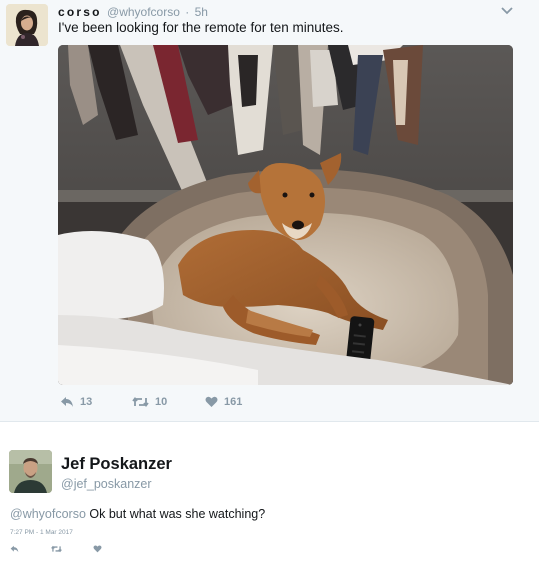 The height and width of the screenshot is (569, 539). What do you see at coordinates (201, 12) in the screenshot?
I see `tweet-time: 5h` at bounding box center [201, 12].